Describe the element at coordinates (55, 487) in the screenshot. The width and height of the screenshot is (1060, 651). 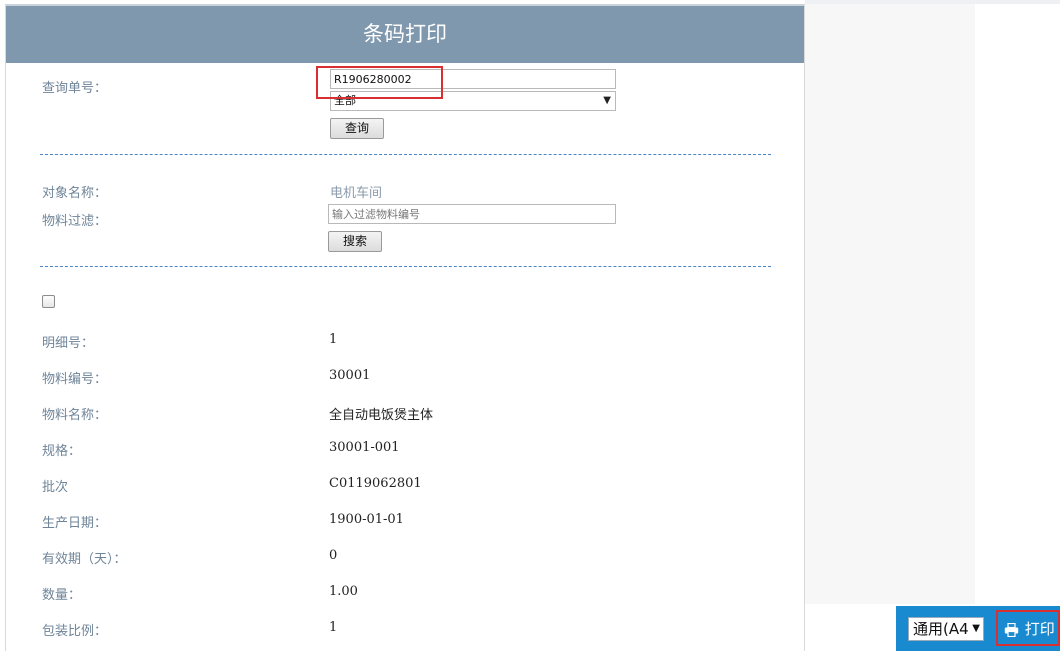
I see `detail-label: 批次` at that location.